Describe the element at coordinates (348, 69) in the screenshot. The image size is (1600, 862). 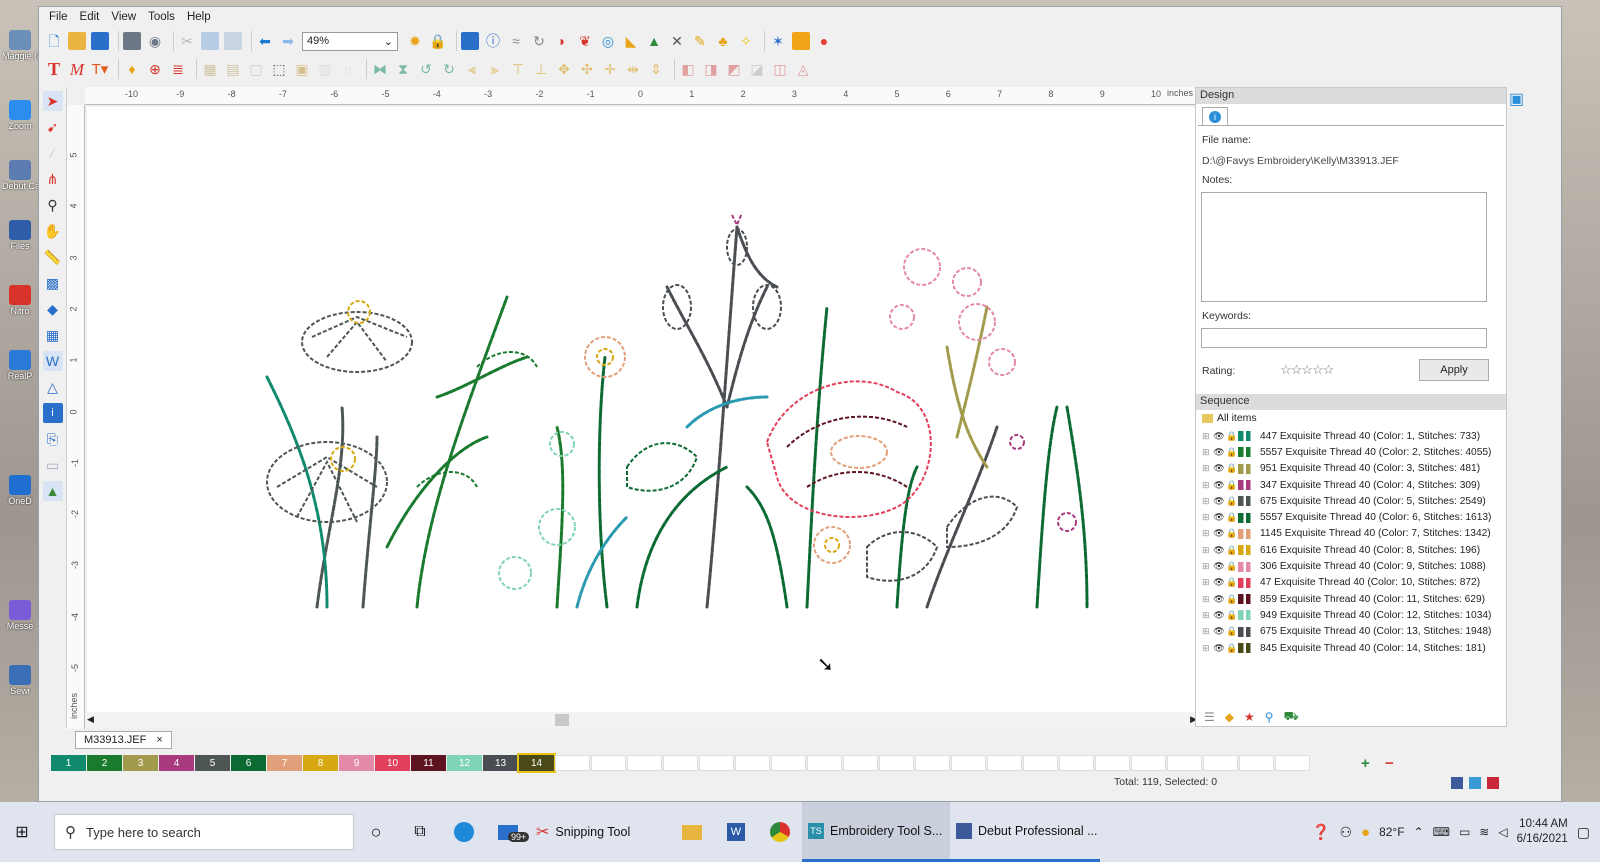
I see `ring-icon: ○` at that location.